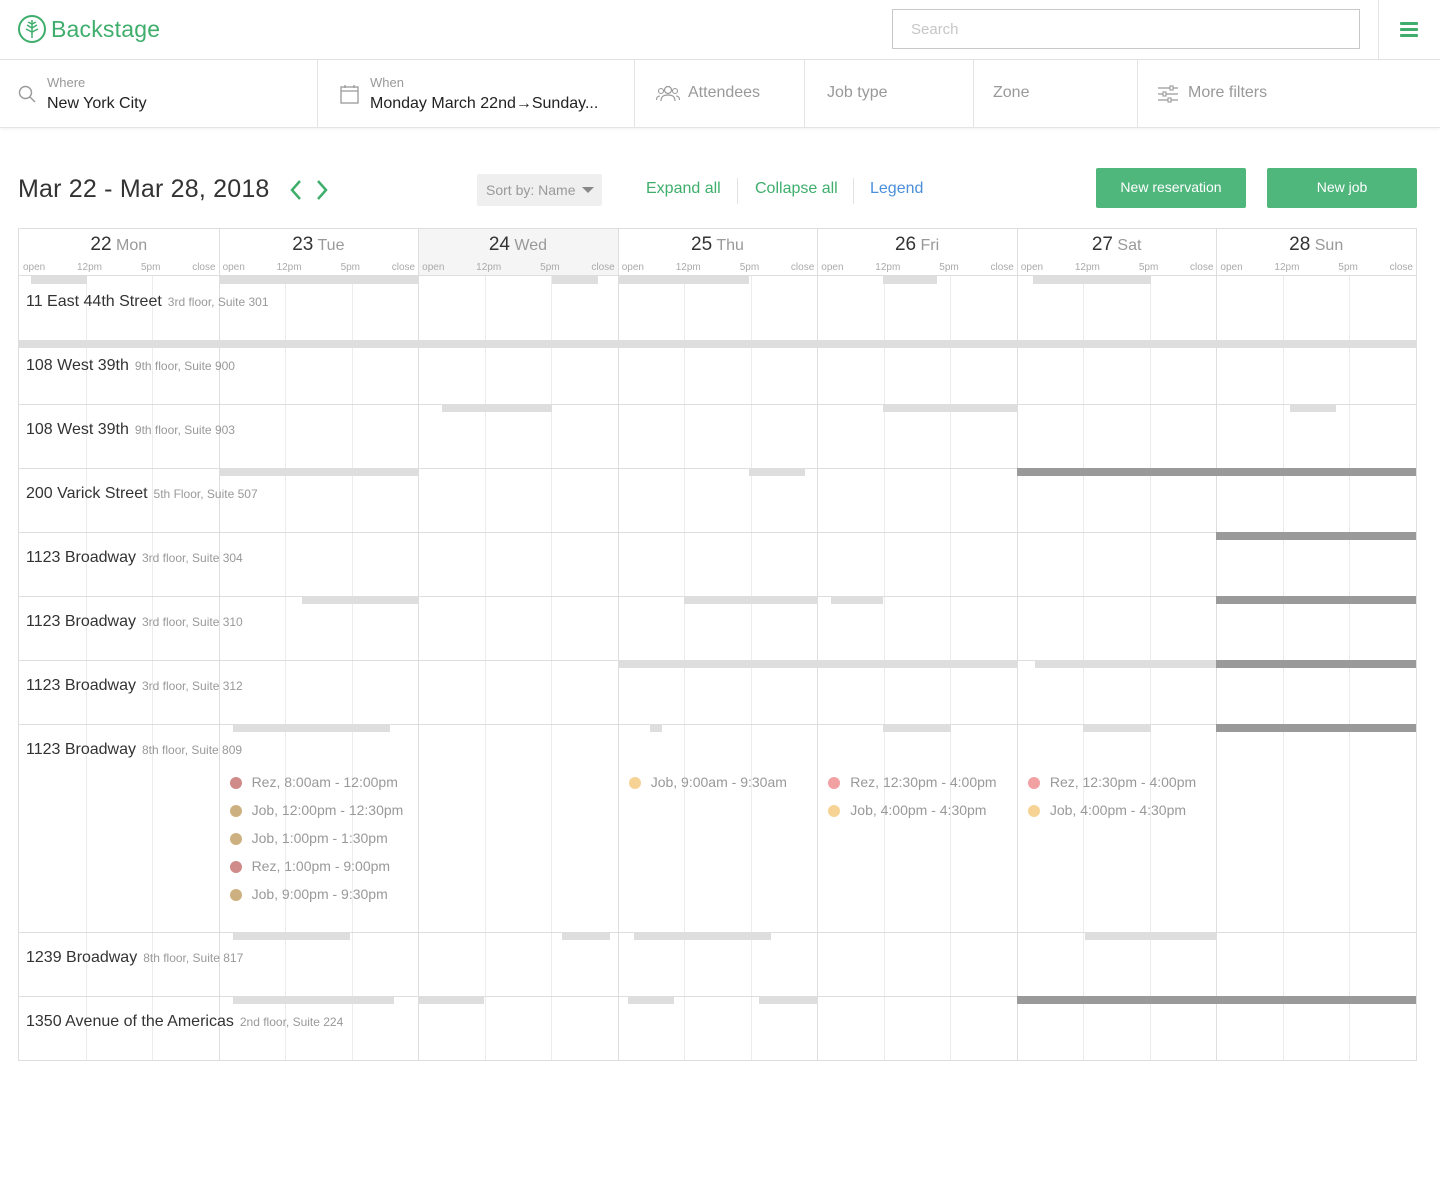 Image resolution: width=1440 pixels, height=1200 pixels. I want to click on location-label: 1123 Broadway 3rd floor, Suite 304, so click(134, 558).